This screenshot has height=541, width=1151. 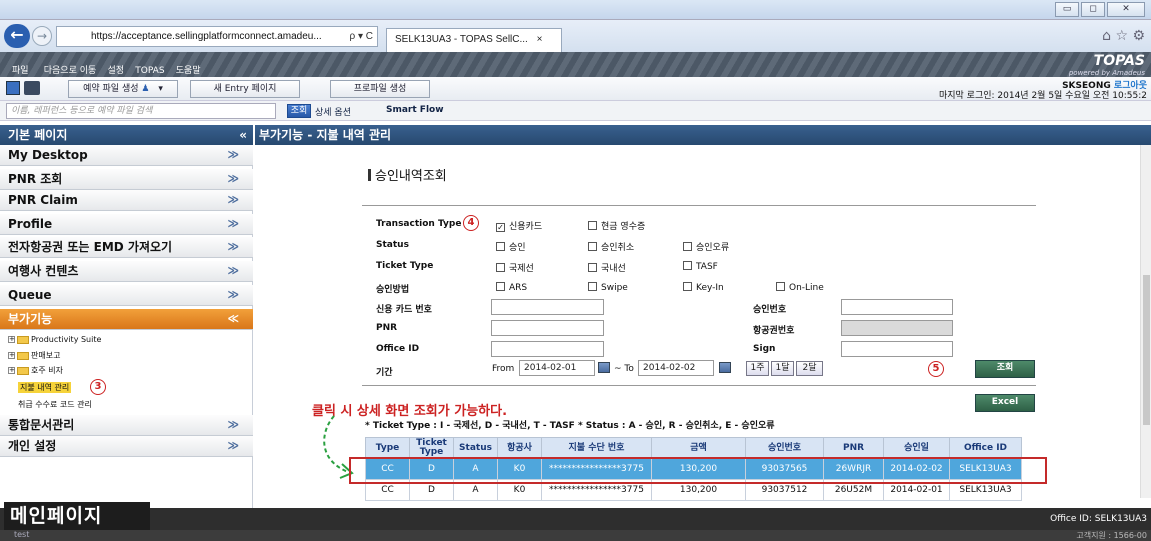 What do you see at coordinates (547, 307) in the screenshot?
I see `card-no-input` at bounding box center [547, 307].